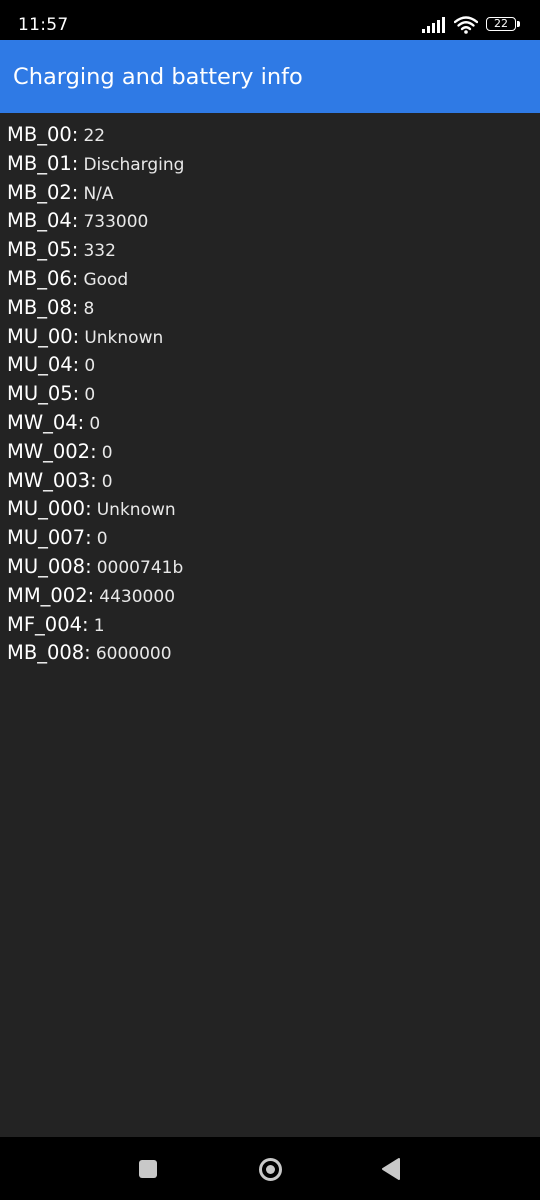  I want to click on info-row: MU_008: 0000741b, so click(95, 567).